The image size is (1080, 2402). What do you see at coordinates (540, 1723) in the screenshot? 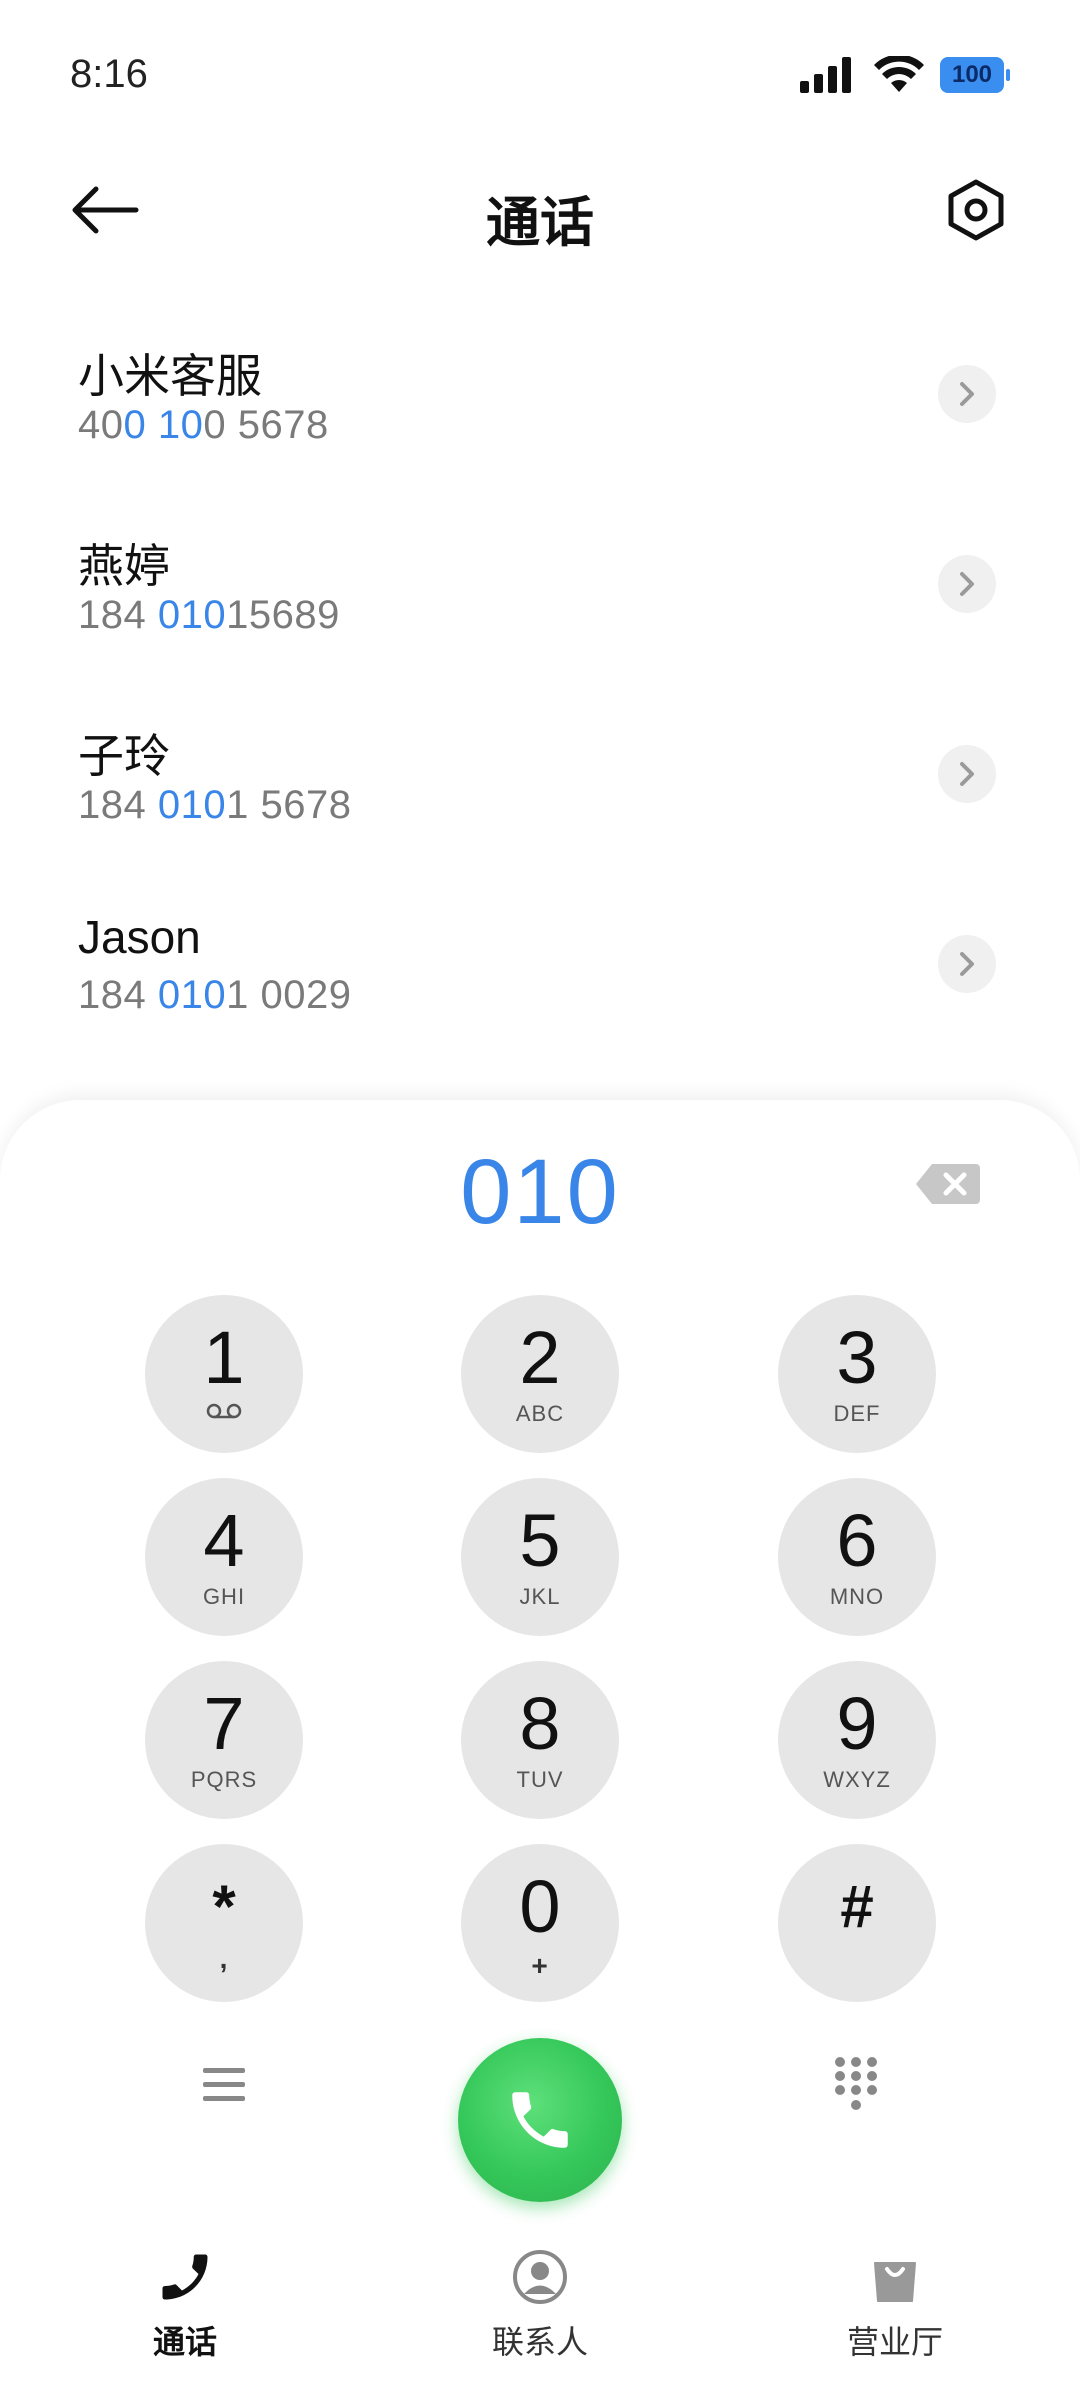
I see `key-digit: 8` at bounding box center [540, 1723].